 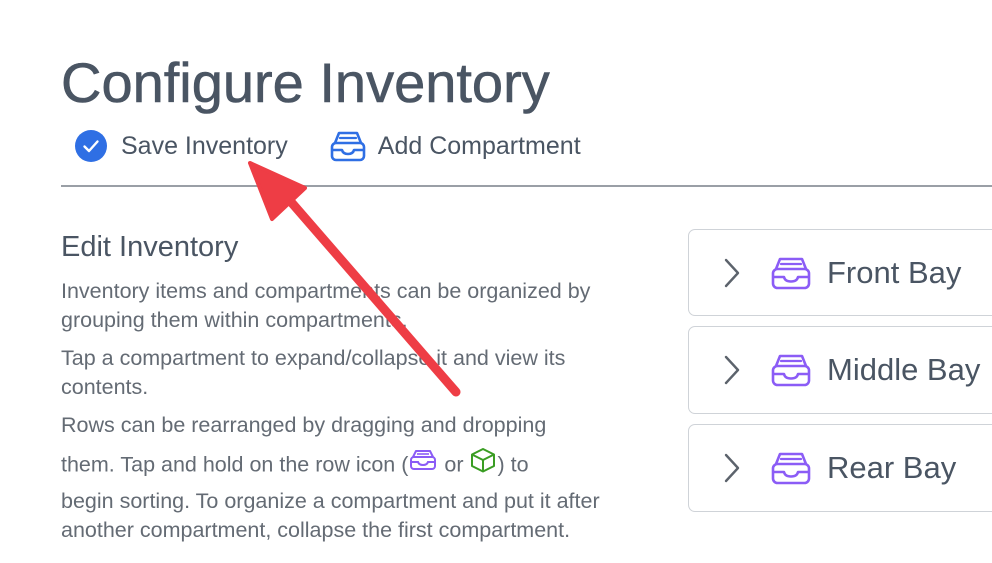 I want to click on header-divider, so click(x=526, y=186).